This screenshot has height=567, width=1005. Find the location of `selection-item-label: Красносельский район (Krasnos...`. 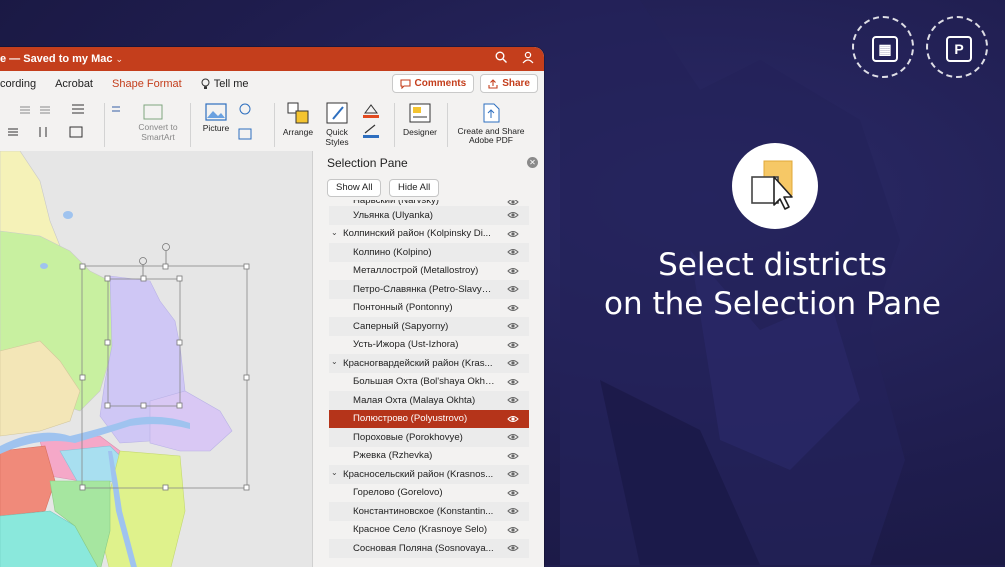

selection-item-label: Красносельский район (Krasnos... is located at coordinates (418, 474).